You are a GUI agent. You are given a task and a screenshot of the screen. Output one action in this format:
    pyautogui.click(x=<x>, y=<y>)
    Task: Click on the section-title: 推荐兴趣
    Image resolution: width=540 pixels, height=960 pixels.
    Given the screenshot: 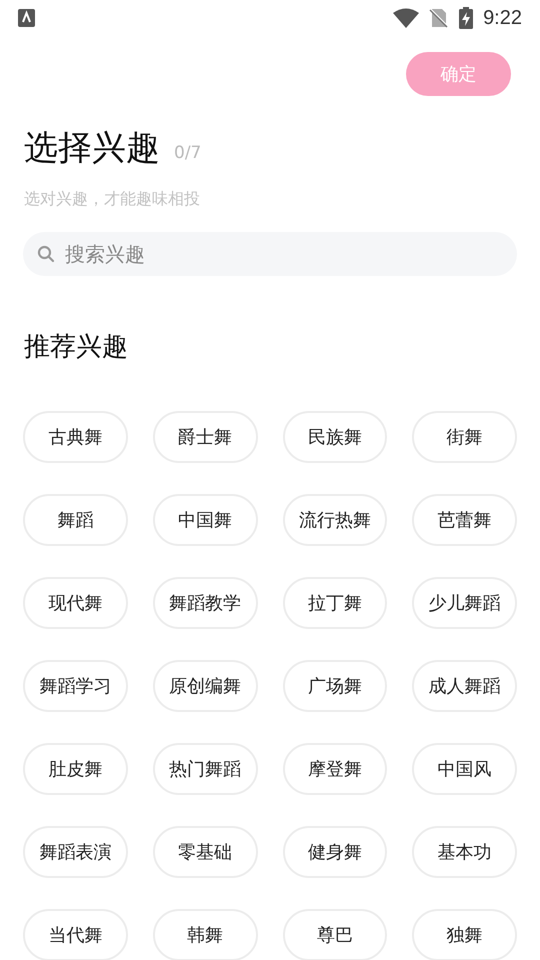 What is the action you would take?
    pyautogui.click(x=76, y=347)
    